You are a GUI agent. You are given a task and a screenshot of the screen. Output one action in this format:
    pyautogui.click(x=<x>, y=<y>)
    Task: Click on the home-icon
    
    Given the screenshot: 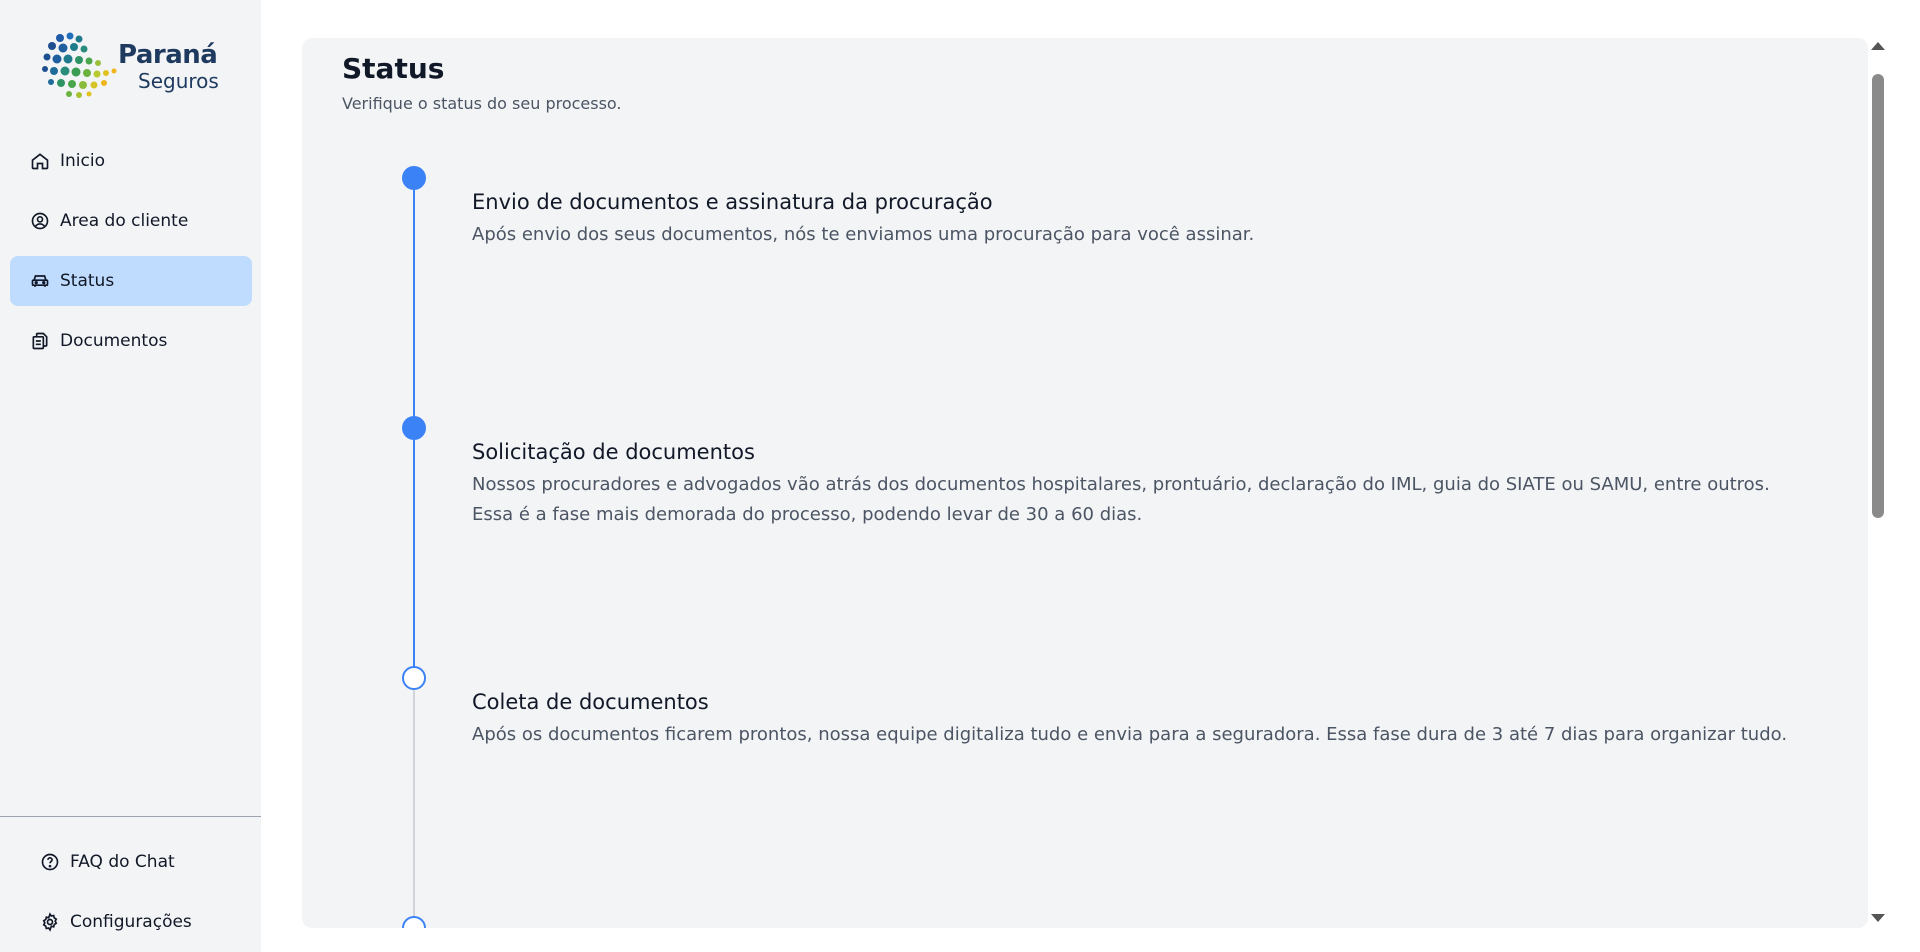 What is the action you would take?
    pyautogui.click(x=40, y=161)
    